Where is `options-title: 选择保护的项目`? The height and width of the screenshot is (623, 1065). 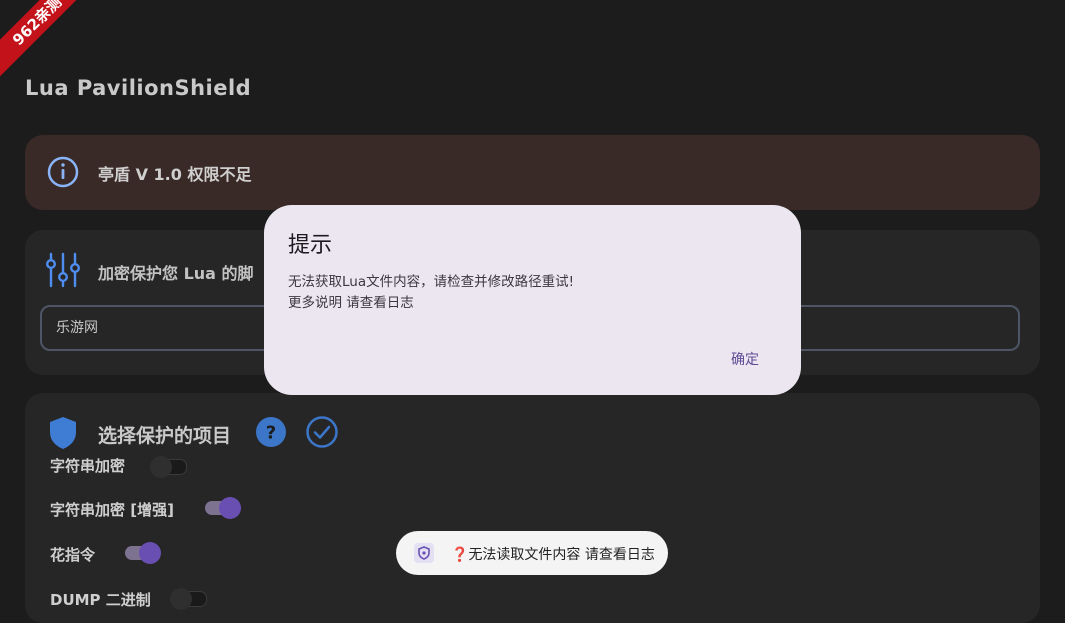
options-title: 选择保护的项目 is located at coordinates (165, 436).